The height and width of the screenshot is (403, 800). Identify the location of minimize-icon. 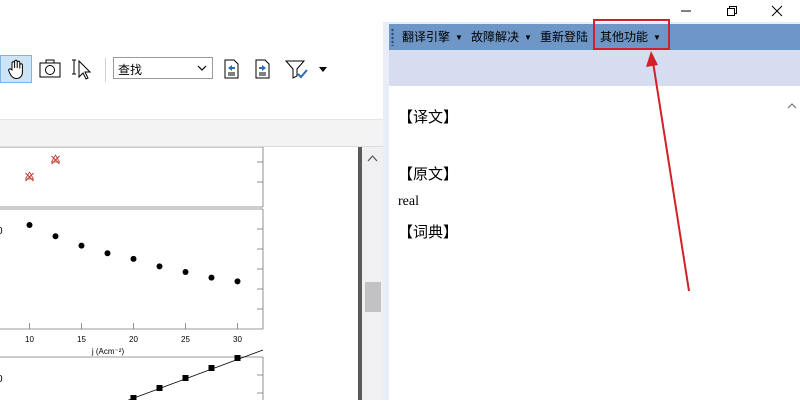
(686, 11).